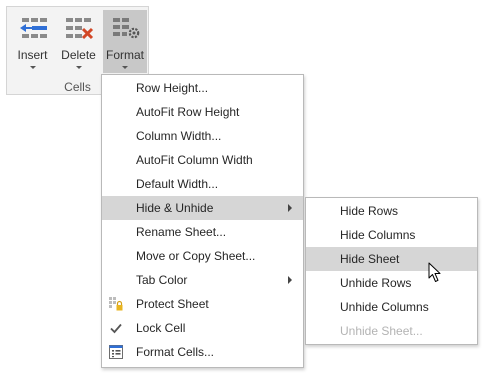 The width and height of the screenshot is (484, 377). What do you see at coordinates (175, 208) in the screenshot?
I see `menu-item-label: Hide & Unhide` at bounding box center [175, 208].